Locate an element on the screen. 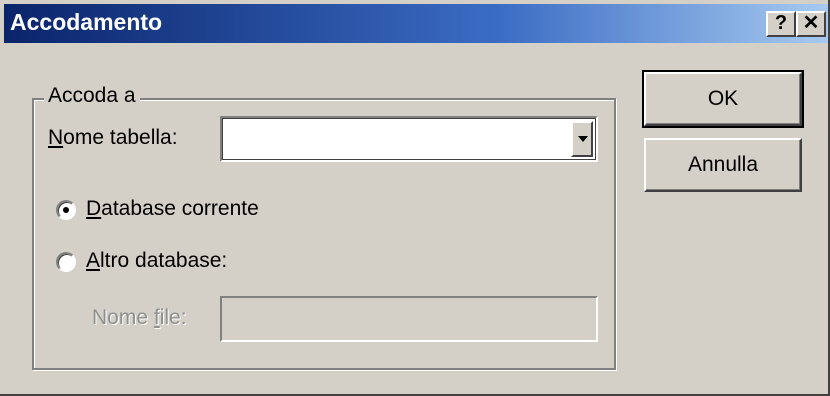 The width and height of the screenshot is (830, 396). close-icon: ✕ is located at coordinates (811, 23).